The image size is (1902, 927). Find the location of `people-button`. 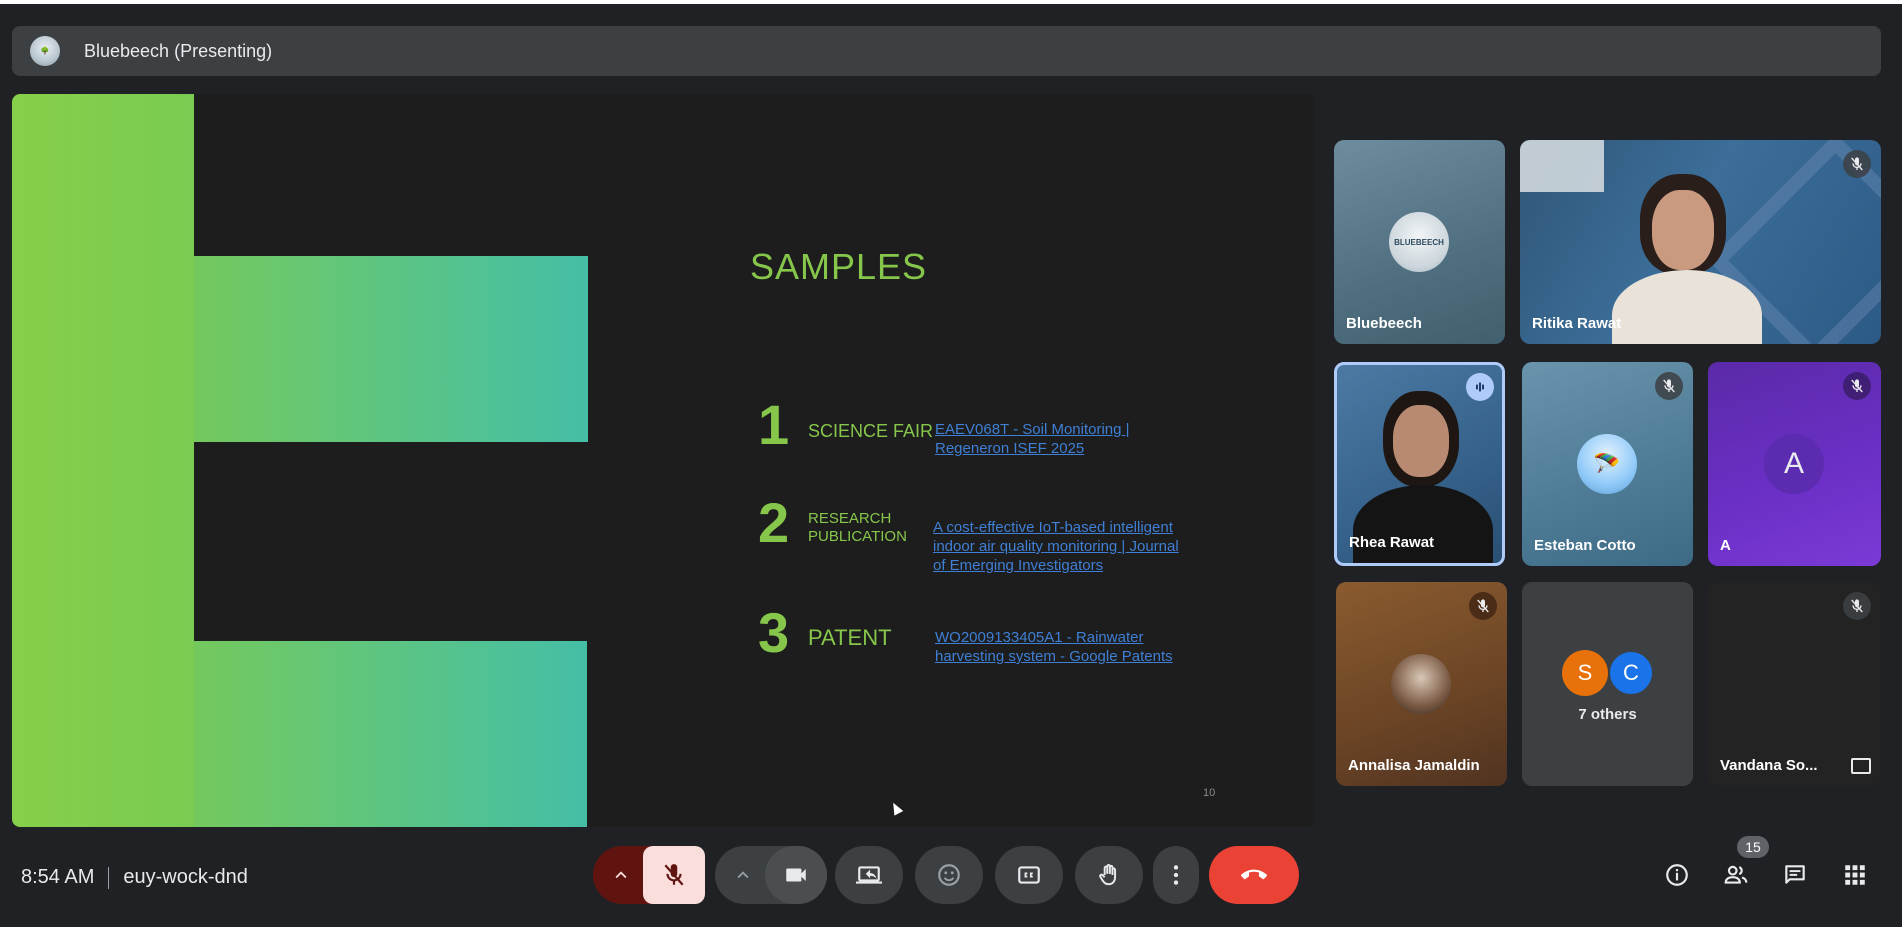

people-button is located at coordinates (1736, 875).